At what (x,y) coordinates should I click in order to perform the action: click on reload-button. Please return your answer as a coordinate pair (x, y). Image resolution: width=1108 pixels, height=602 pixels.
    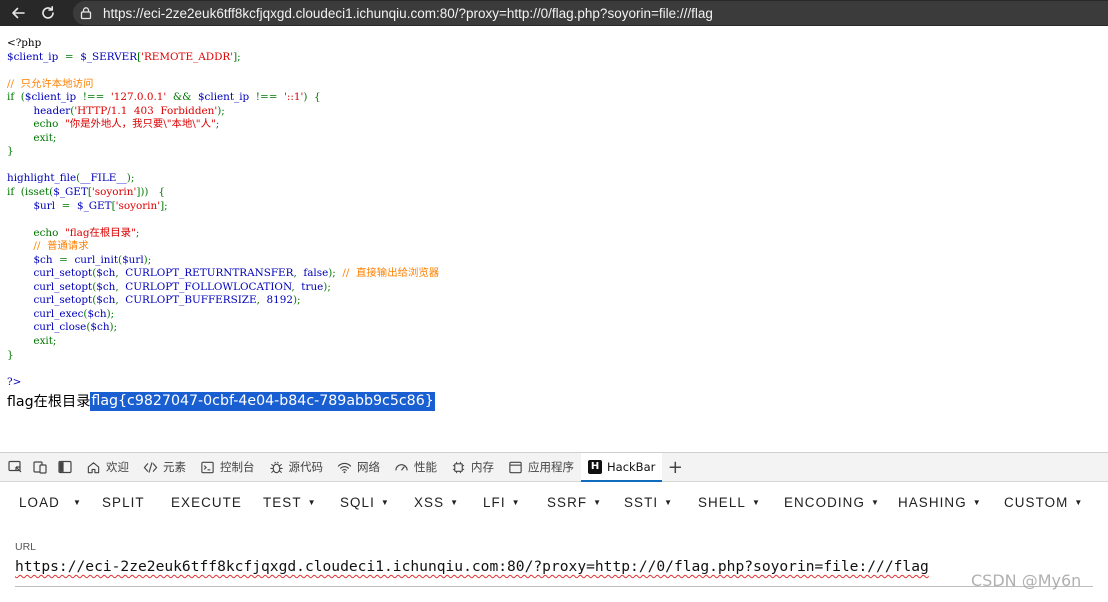
    Looking at the image, I should click on (48, 13).